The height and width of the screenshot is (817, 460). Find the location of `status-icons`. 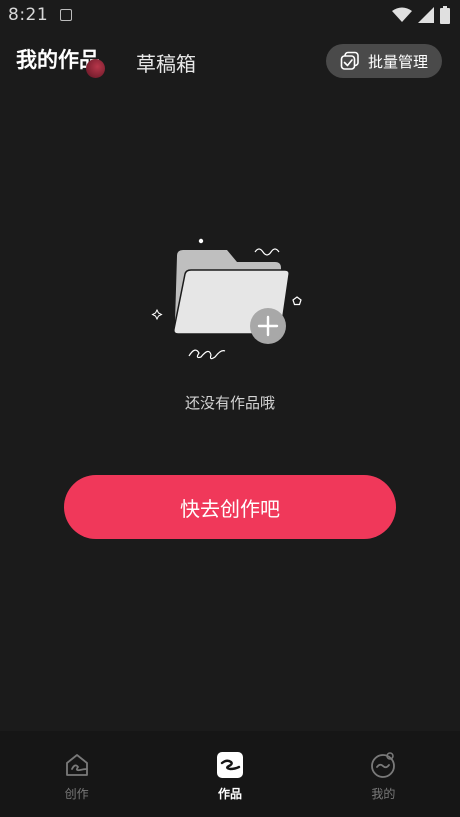

status-icons is located at coordinates (421, 15).